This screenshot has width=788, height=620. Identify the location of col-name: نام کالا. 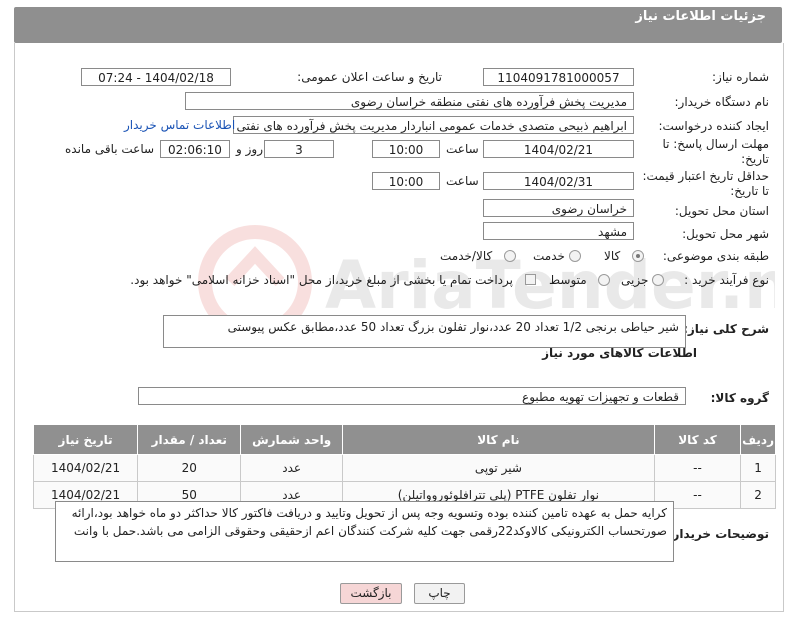
(498, 439).